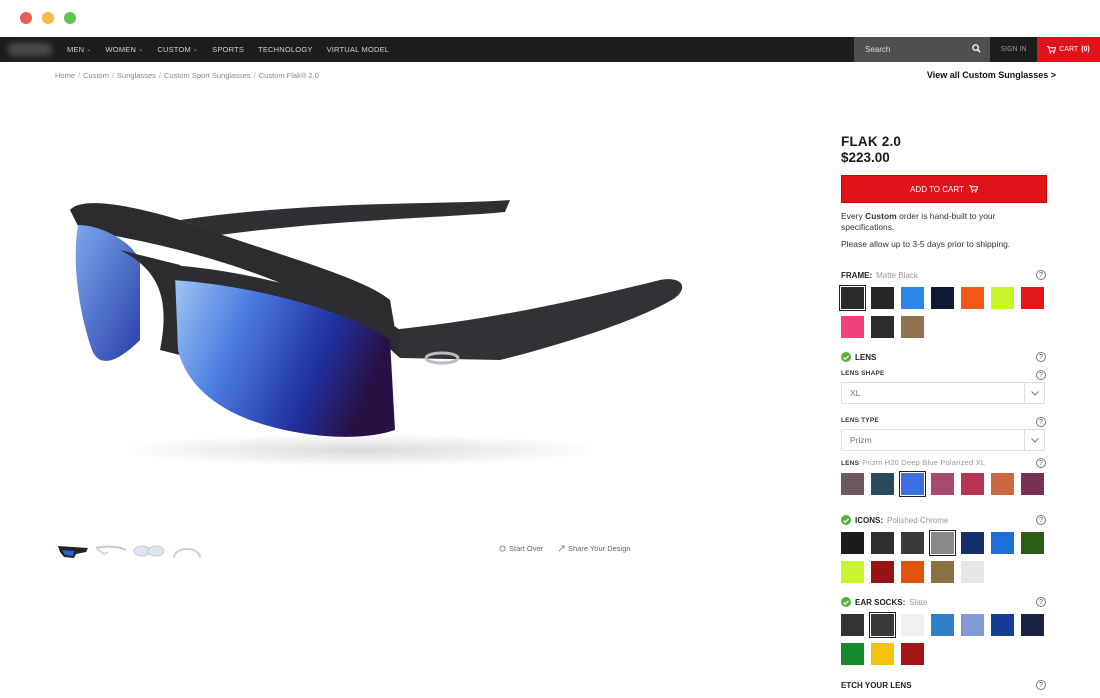  I want to click on etch-header: ETCH YOUR LENS ?, so click(944, 685).